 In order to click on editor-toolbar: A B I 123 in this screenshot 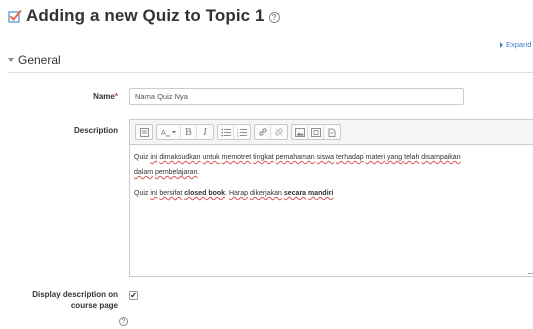, I will do `click(331, 132)`.